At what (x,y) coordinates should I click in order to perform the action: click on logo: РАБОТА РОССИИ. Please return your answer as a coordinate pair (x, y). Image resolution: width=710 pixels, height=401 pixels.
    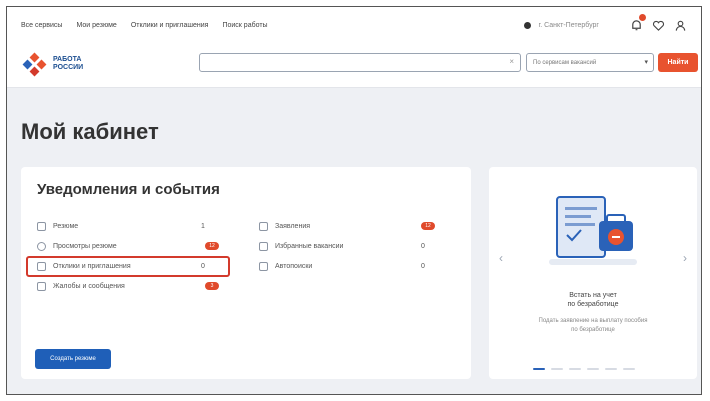
    Looking at the image, I should click on (53, 64).